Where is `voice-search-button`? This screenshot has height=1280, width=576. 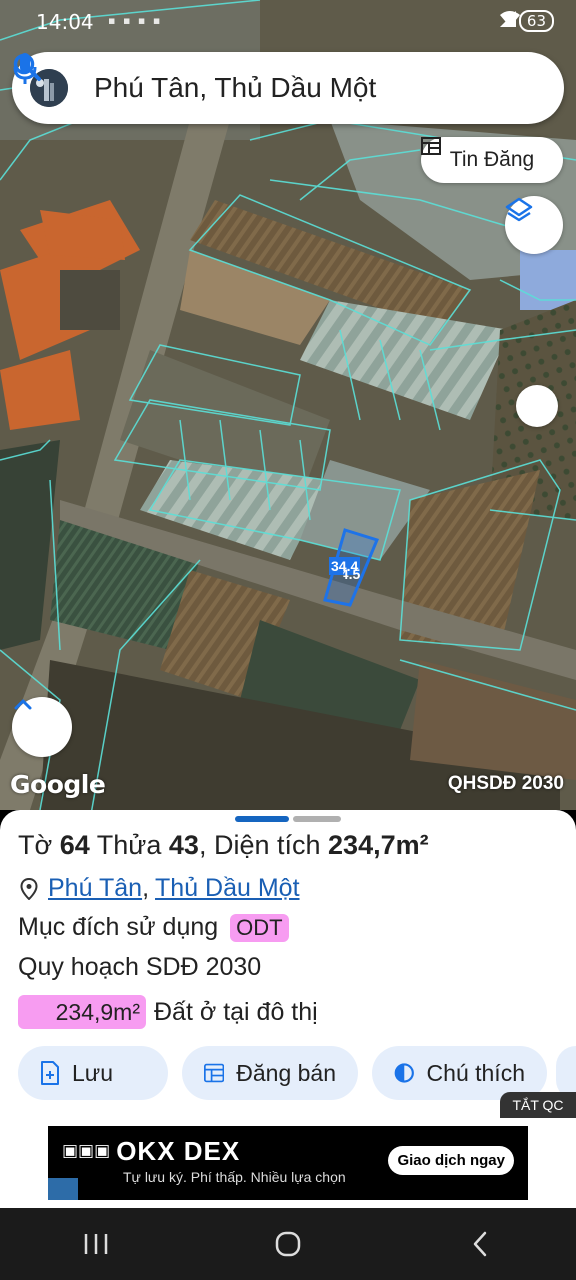
voice-search-button is located at coordinates (279, 81).